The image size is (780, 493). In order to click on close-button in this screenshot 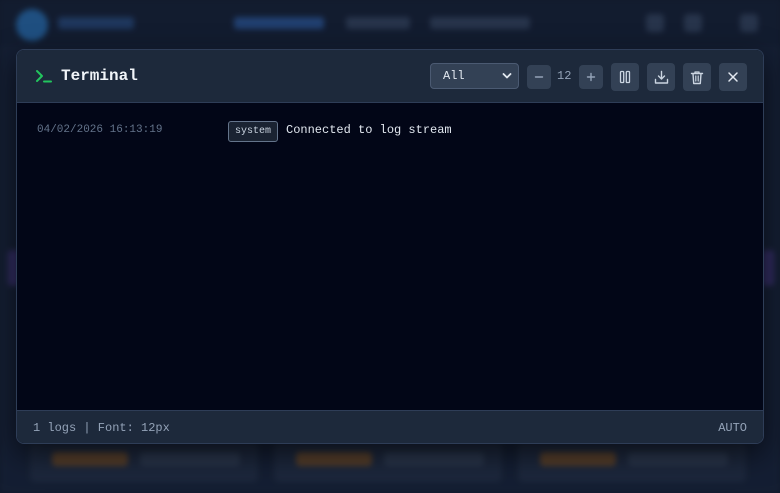, I will do `click(733, 77)`.